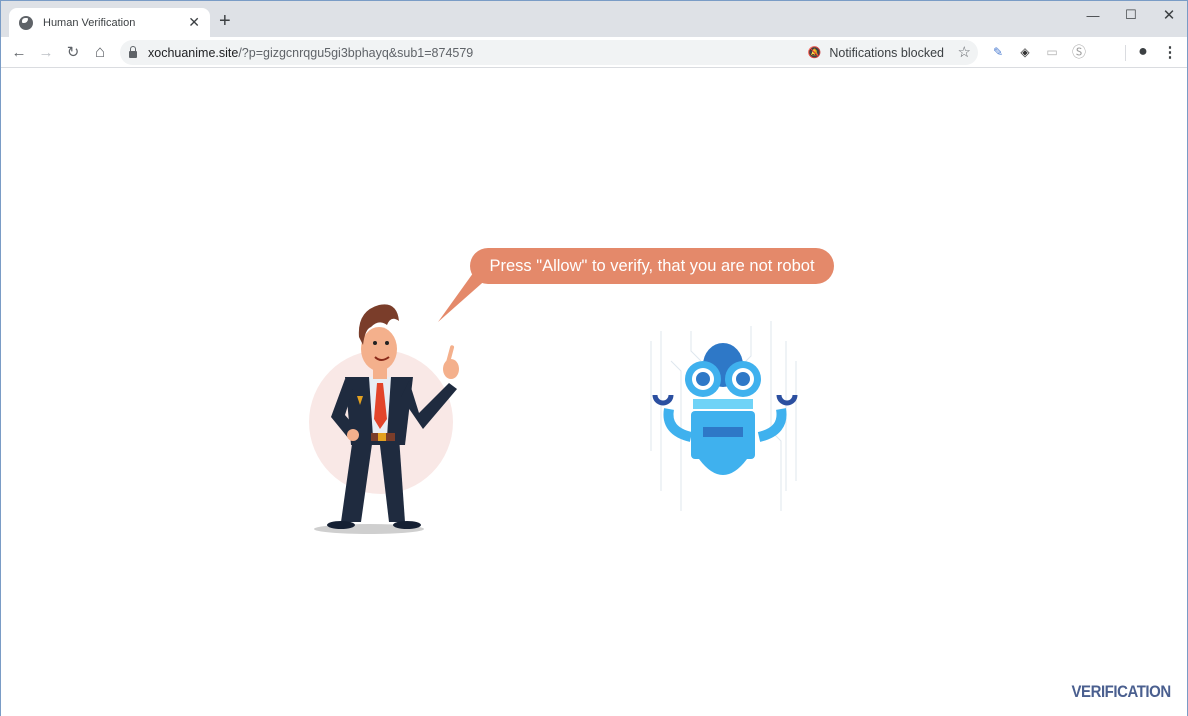  I want to click on notifications-blocked-label: Notifications blocked, so click(886, 52).